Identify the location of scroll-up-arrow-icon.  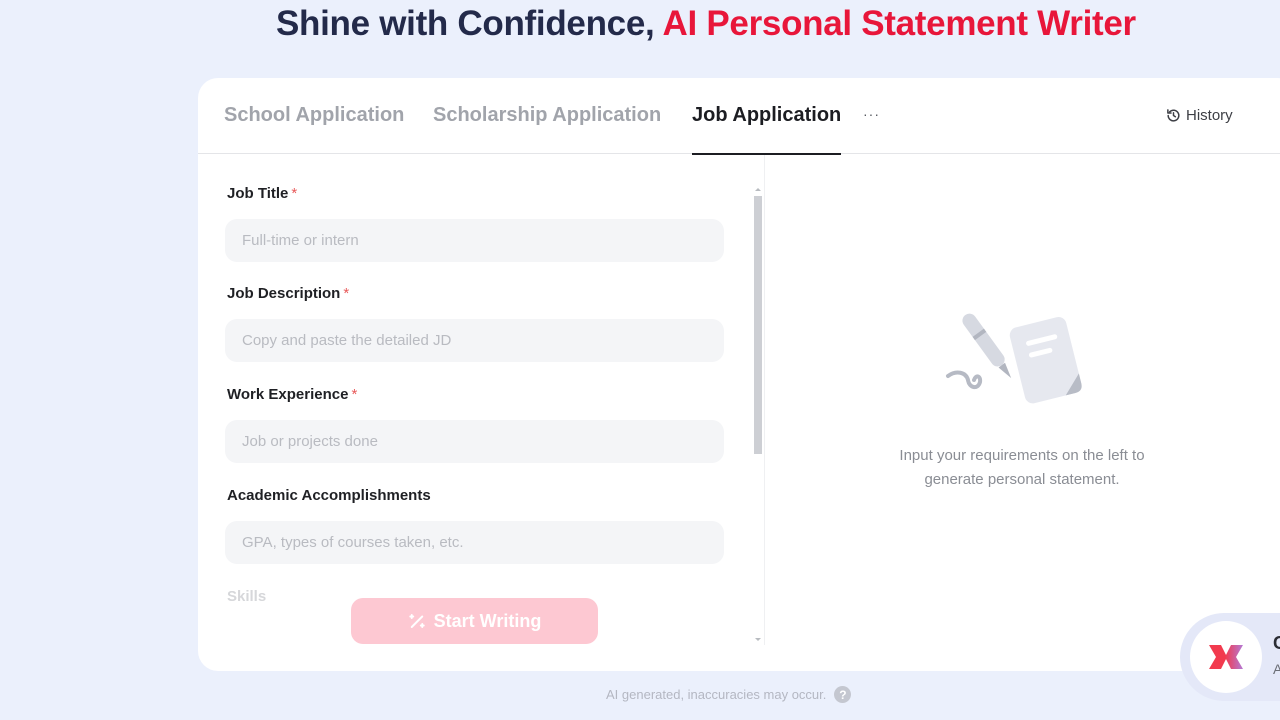
(758, 189).